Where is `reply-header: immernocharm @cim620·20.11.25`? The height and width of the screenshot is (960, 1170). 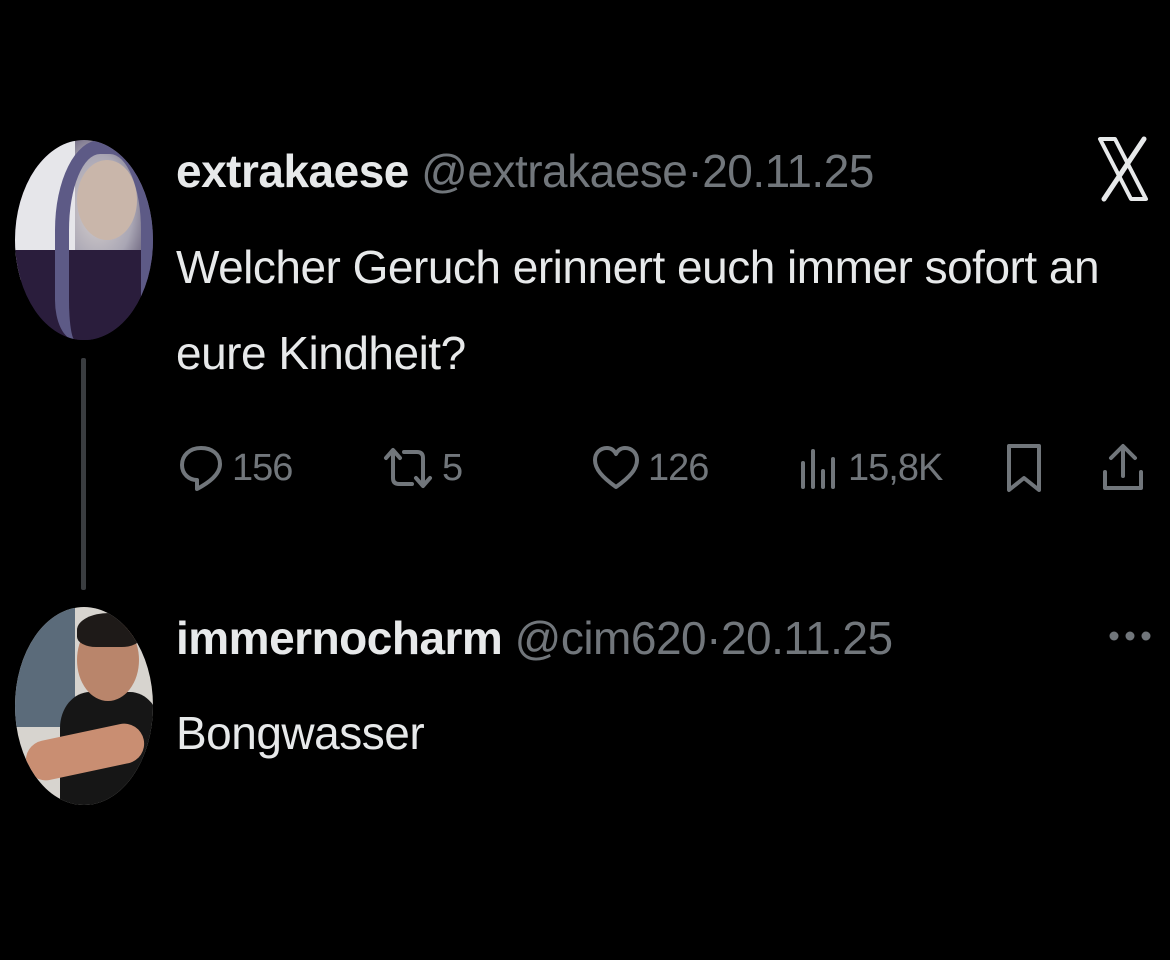
reply-header: immernocharm @cim620·20.11.25 is located at coordinates (534, 638).